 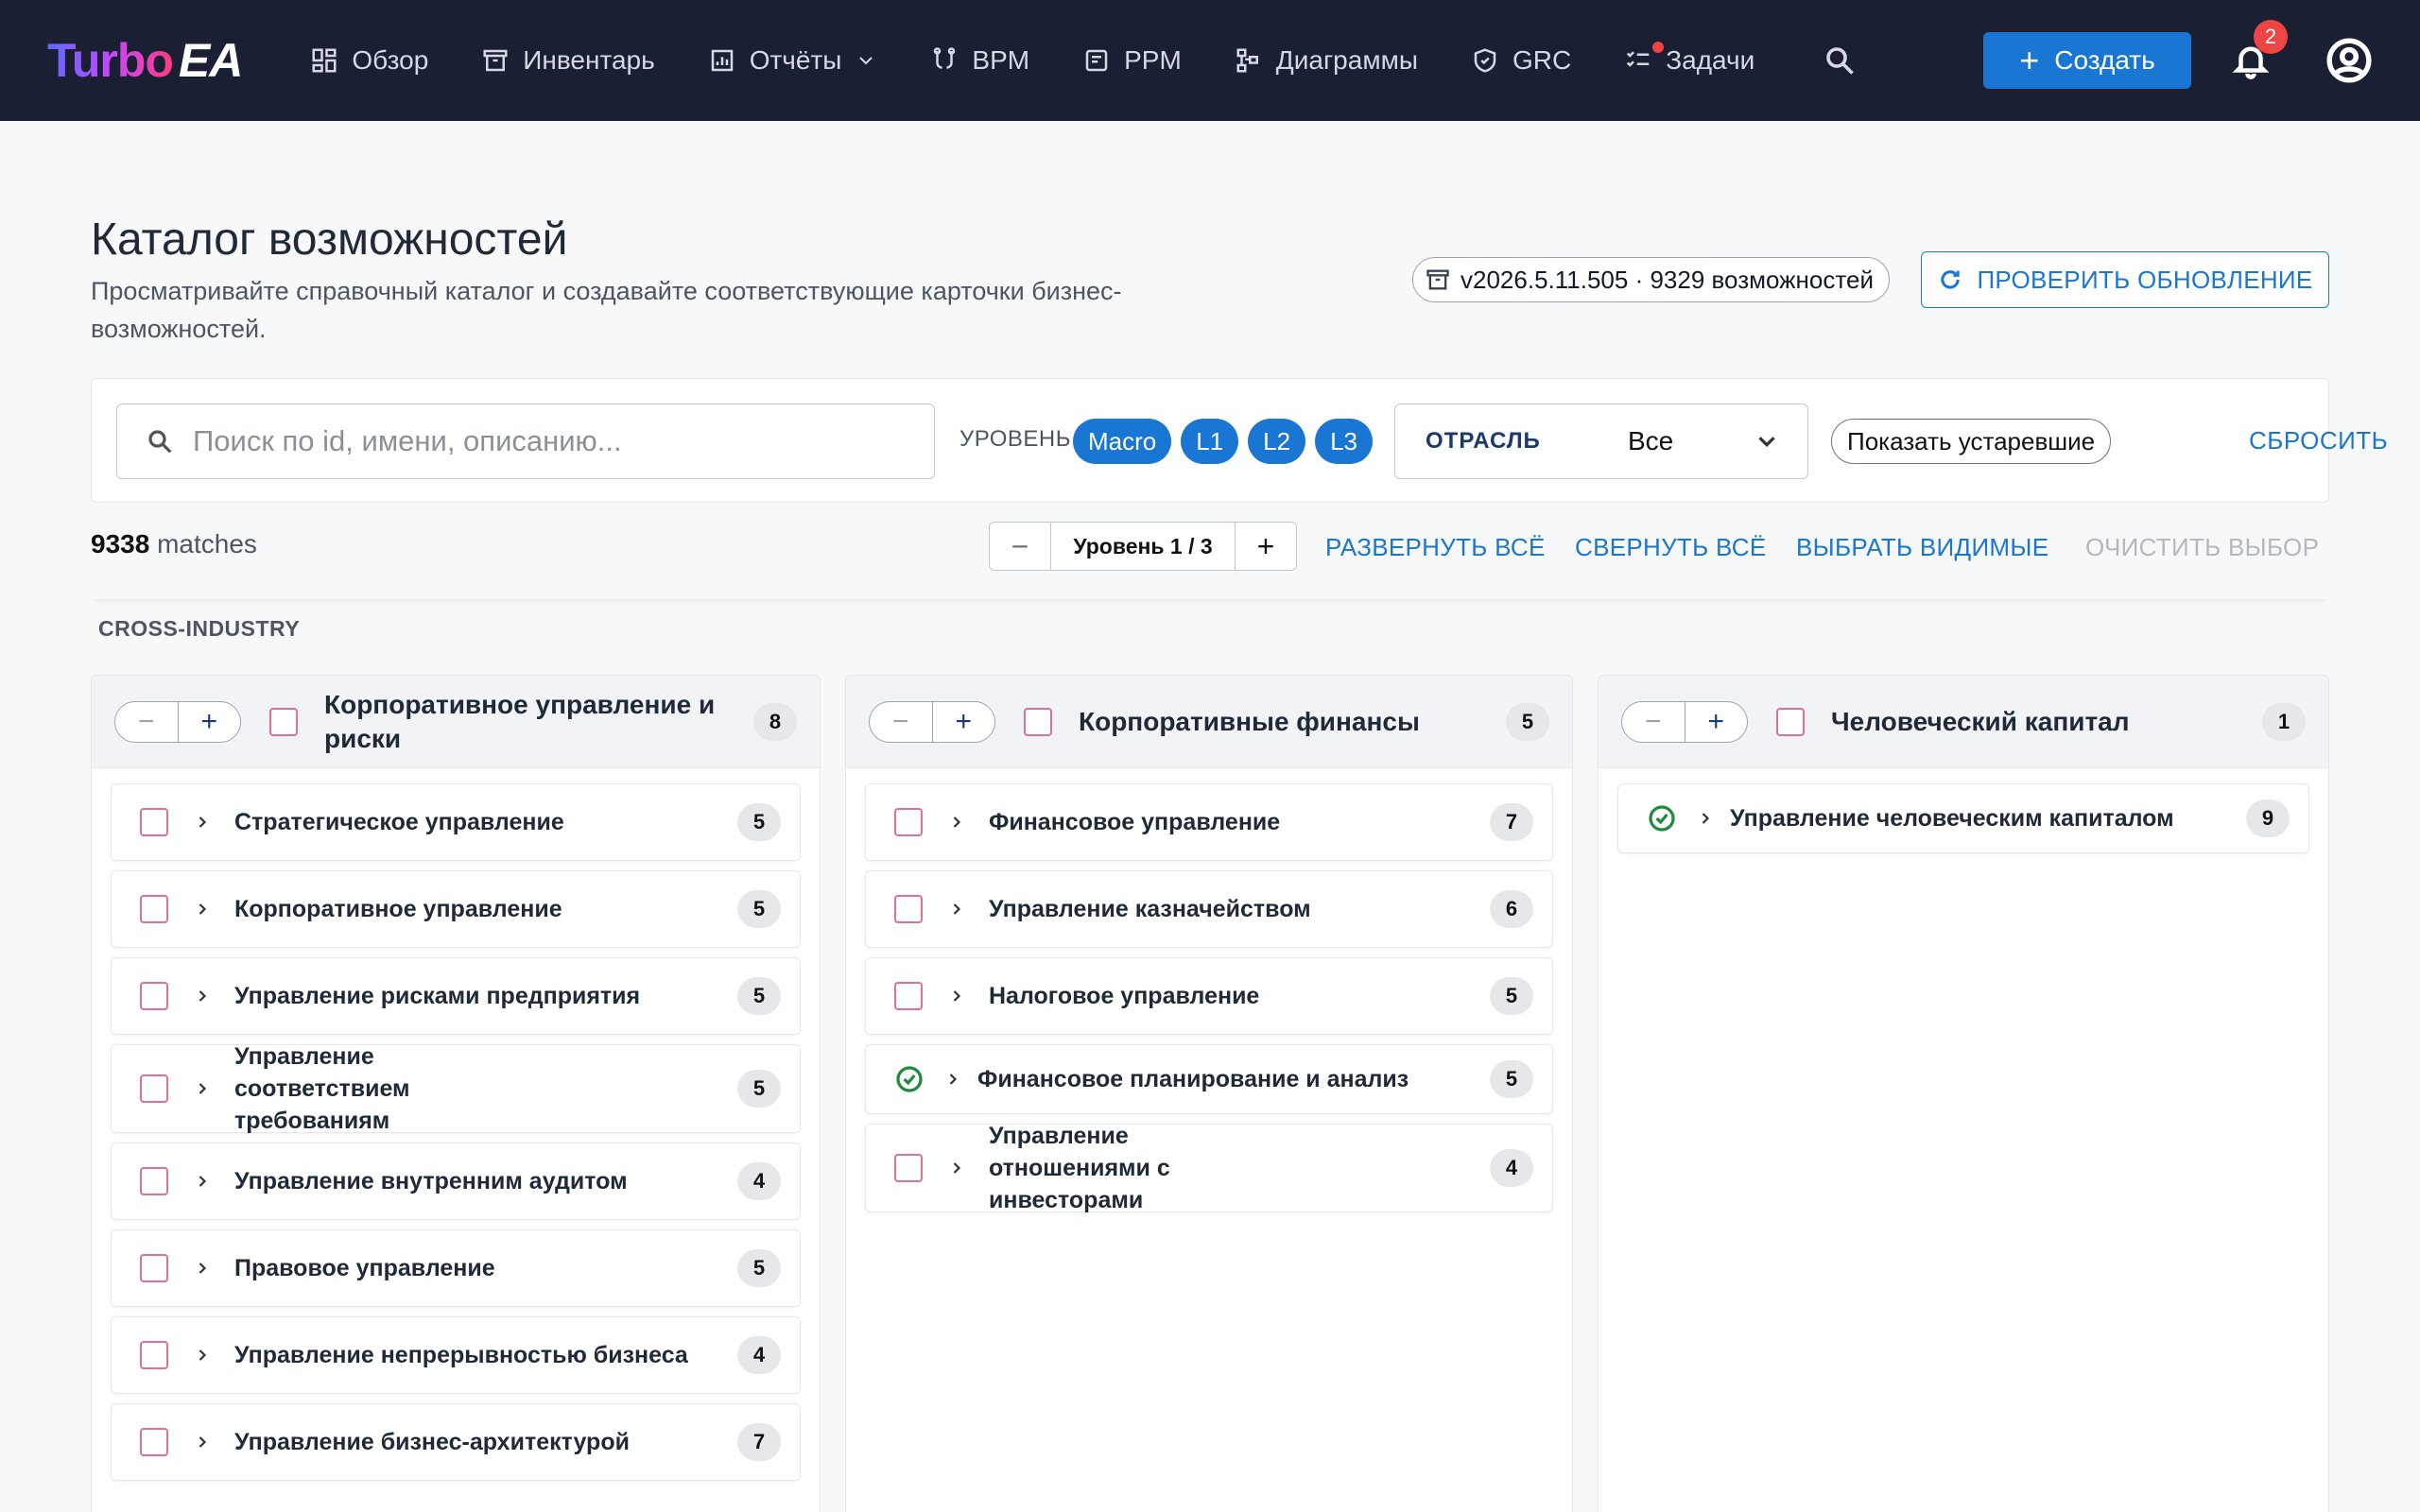 What do you see at coordinates (979, 60) in the screenshot?
I see `nav-item-bpm: BPM` at bounding box center [979, 60].